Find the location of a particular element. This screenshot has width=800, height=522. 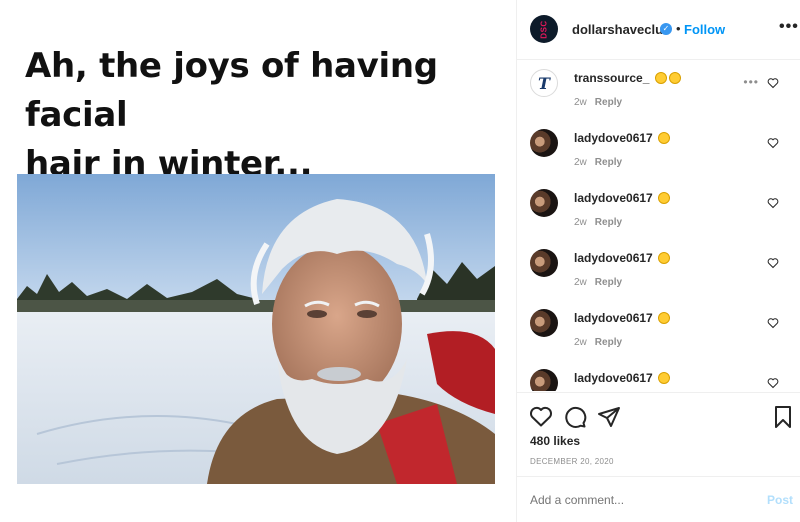

post-comment-button: Post is located at coordinates (780, 500).